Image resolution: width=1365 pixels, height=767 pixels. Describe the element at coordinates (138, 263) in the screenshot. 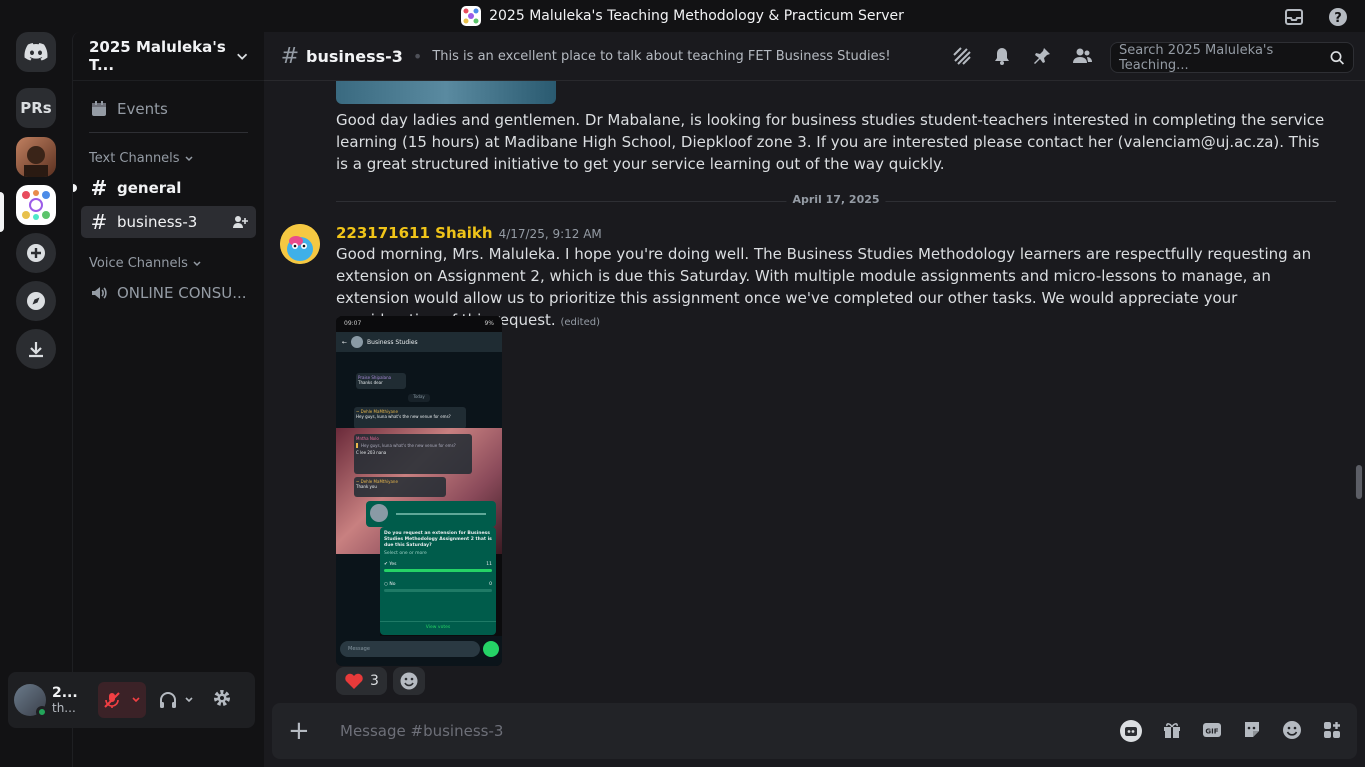

I see `voice-channels-label: Voice Channels` at that location.